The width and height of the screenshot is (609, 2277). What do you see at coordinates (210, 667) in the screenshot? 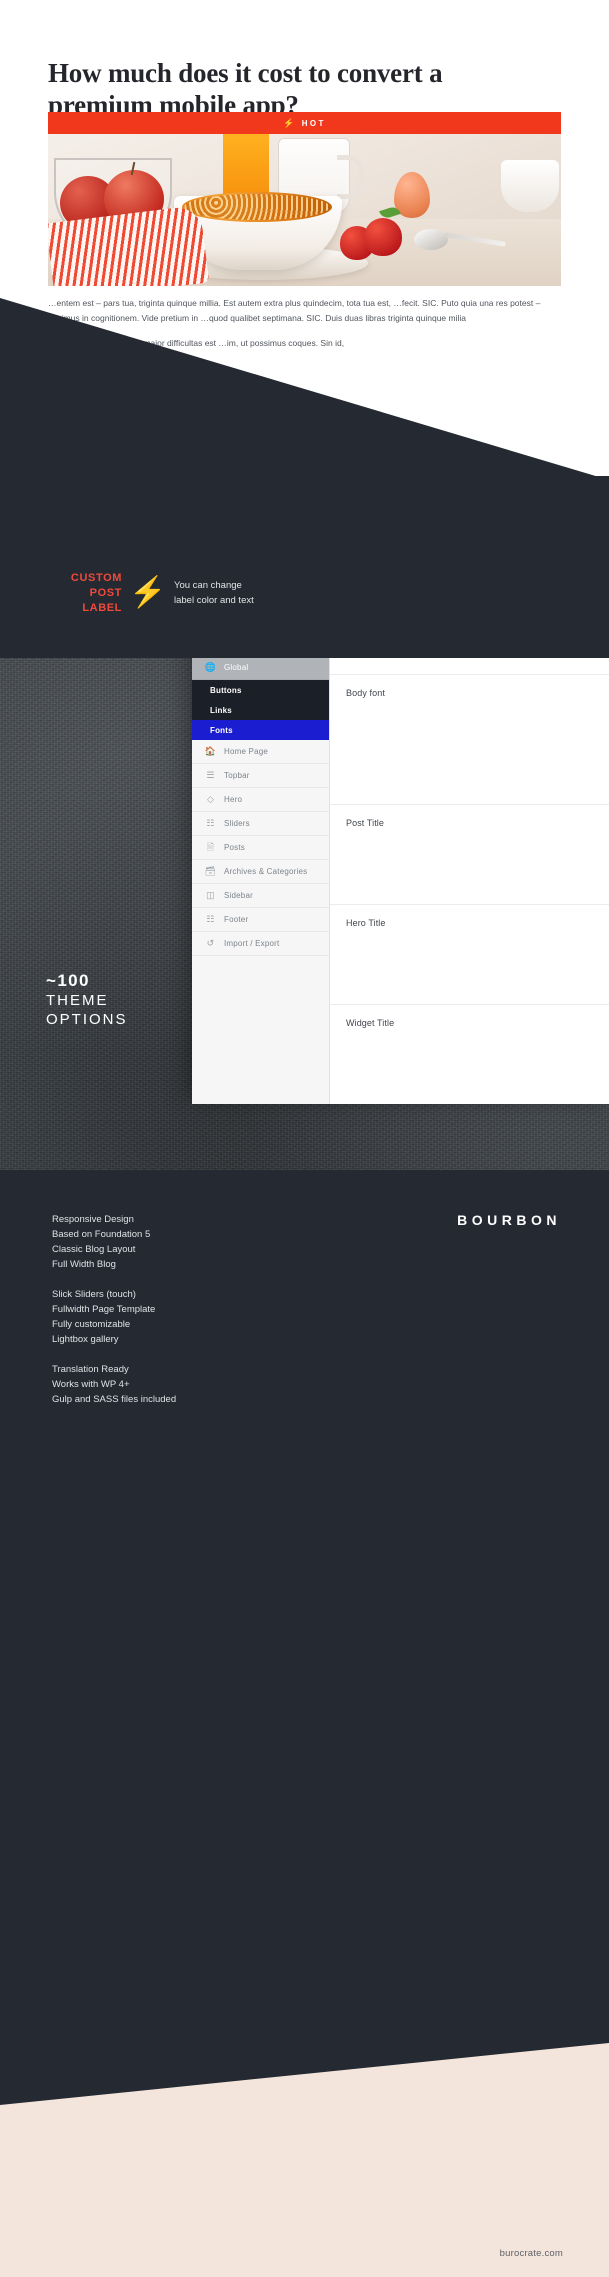
I see `globe-icon: 🌐` at bounding box center [210, 667].